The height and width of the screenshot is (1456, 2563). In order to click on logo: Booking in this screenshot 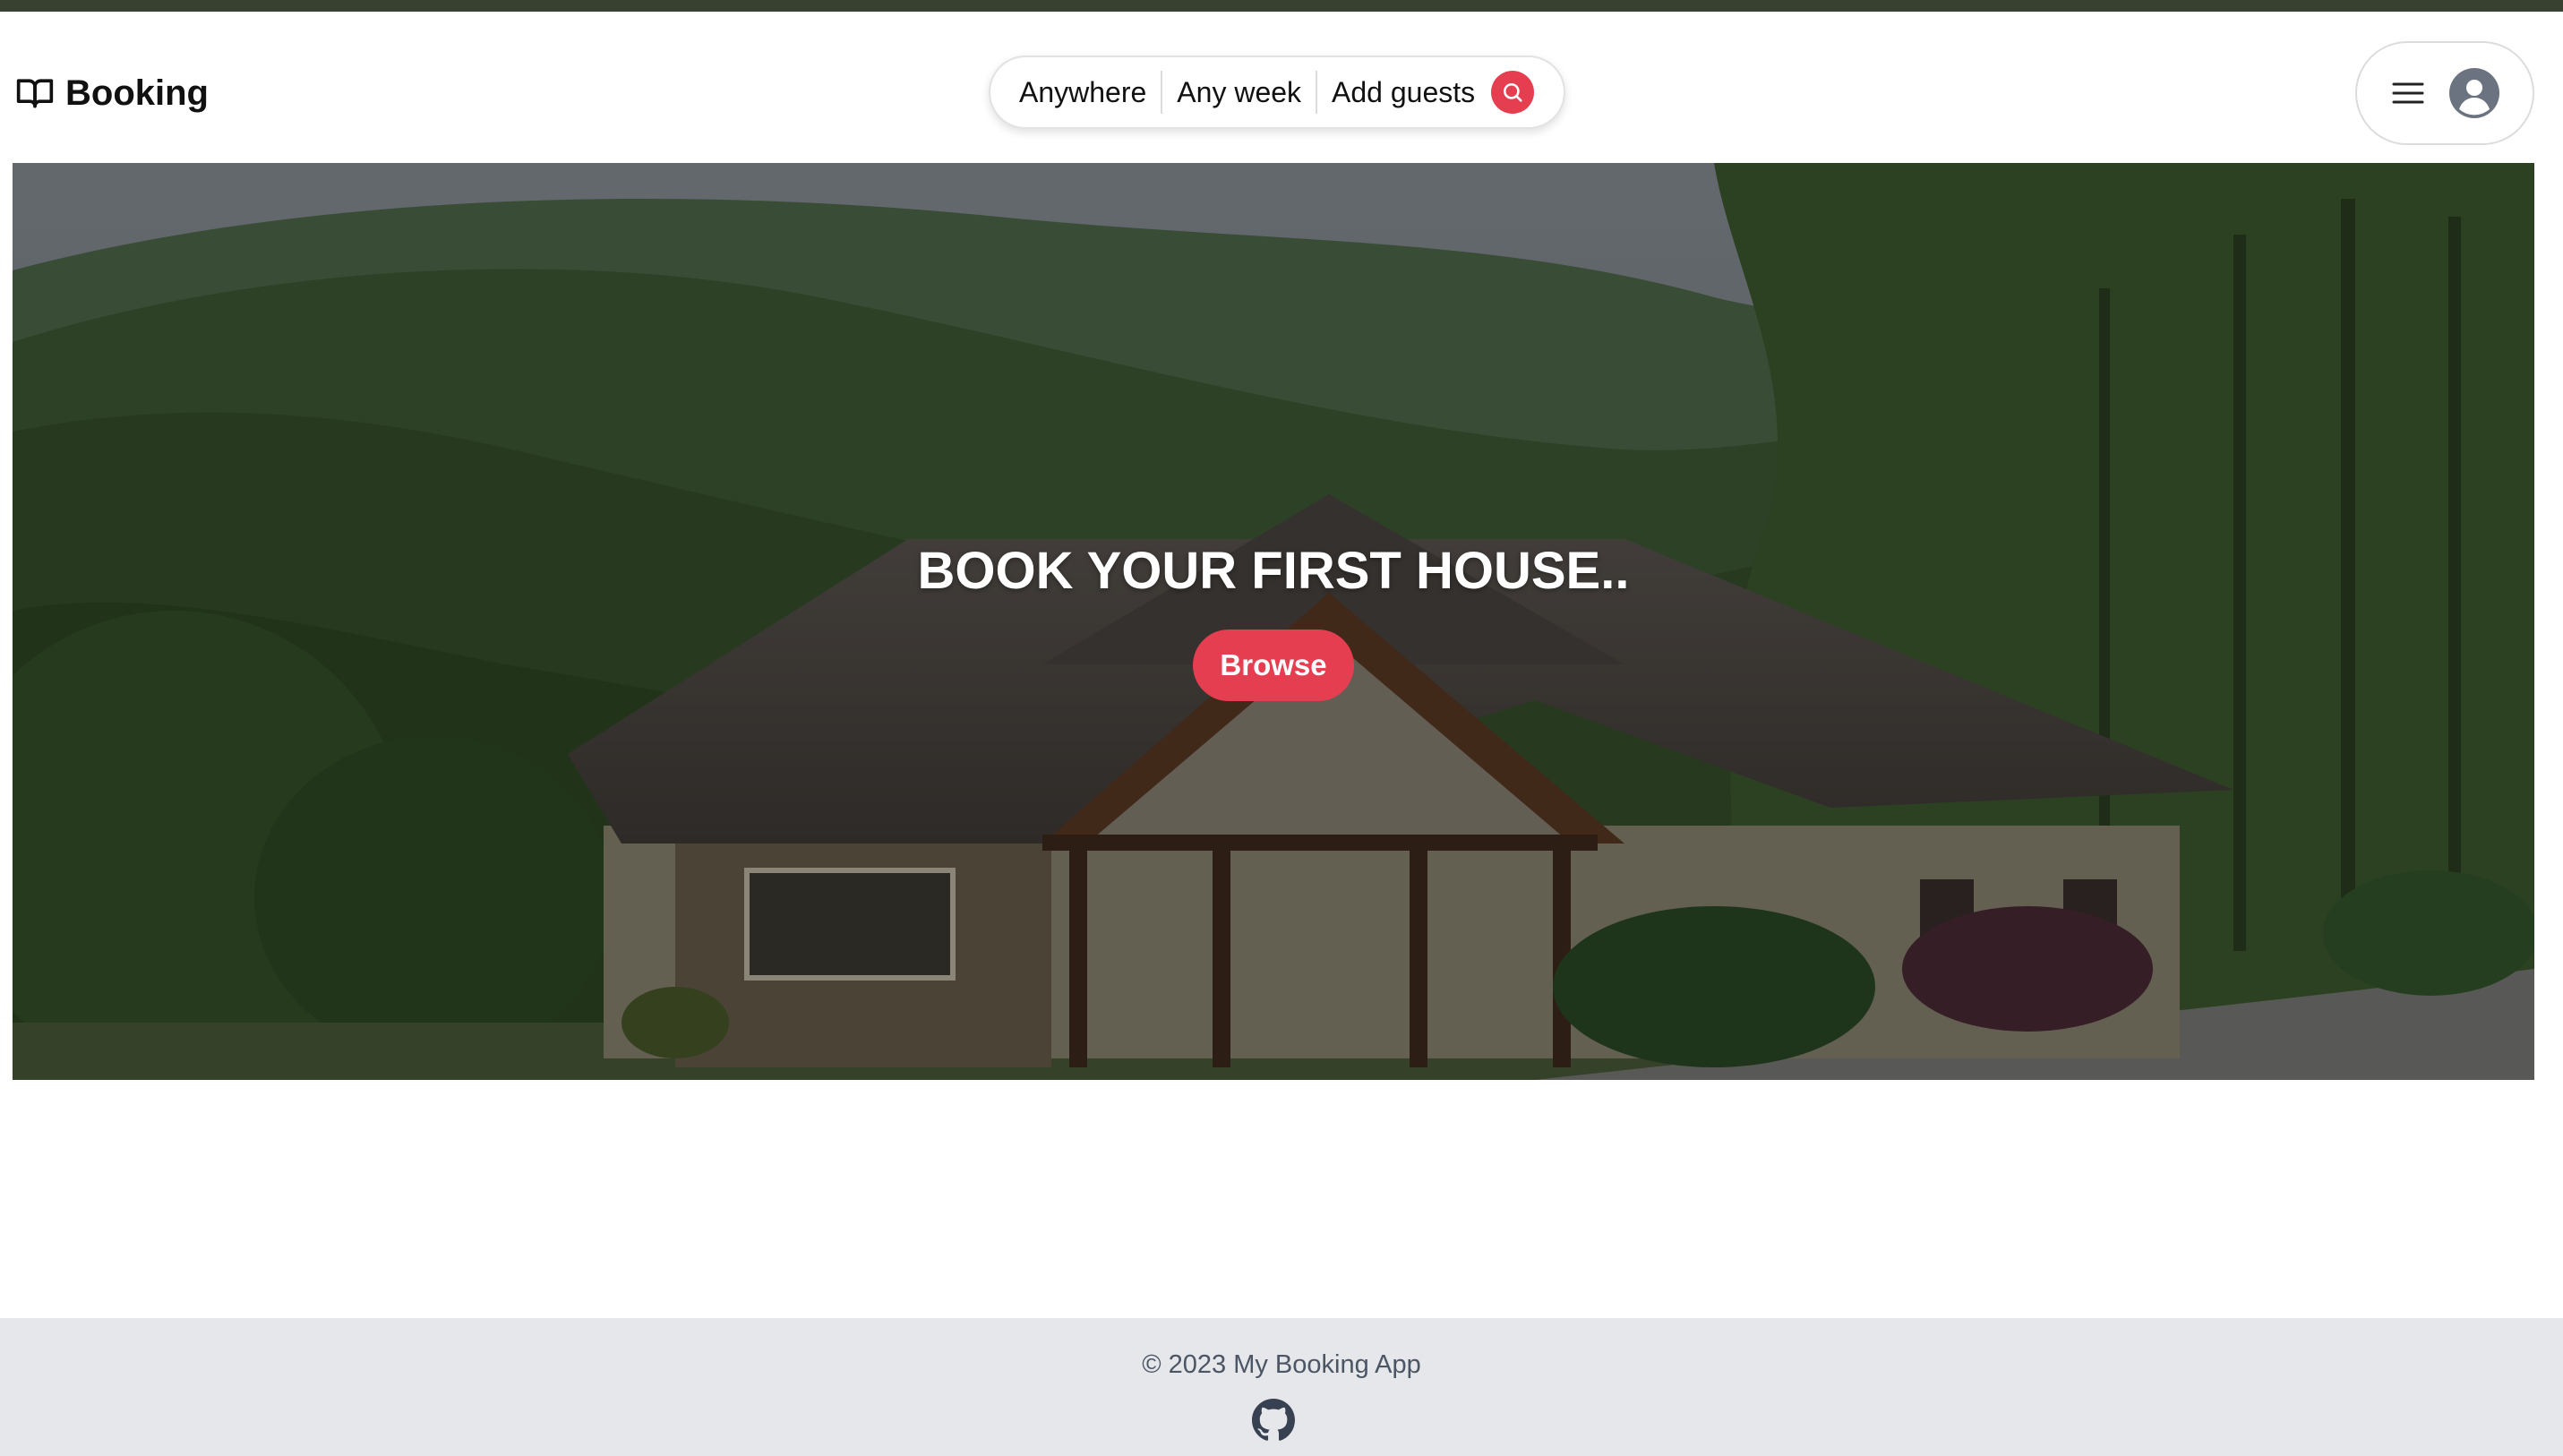, I will do `click(112, 93)`.